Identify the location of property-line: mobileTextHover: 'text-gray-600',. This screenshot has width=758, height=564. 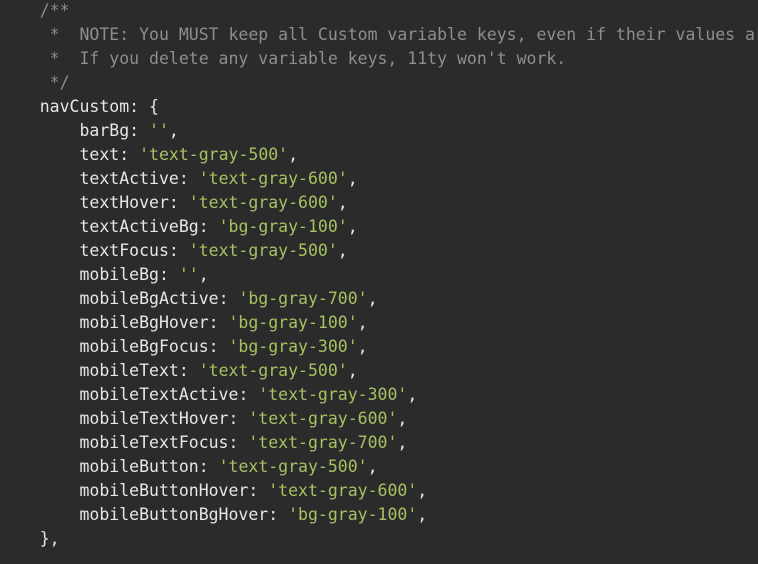
(243, 418).